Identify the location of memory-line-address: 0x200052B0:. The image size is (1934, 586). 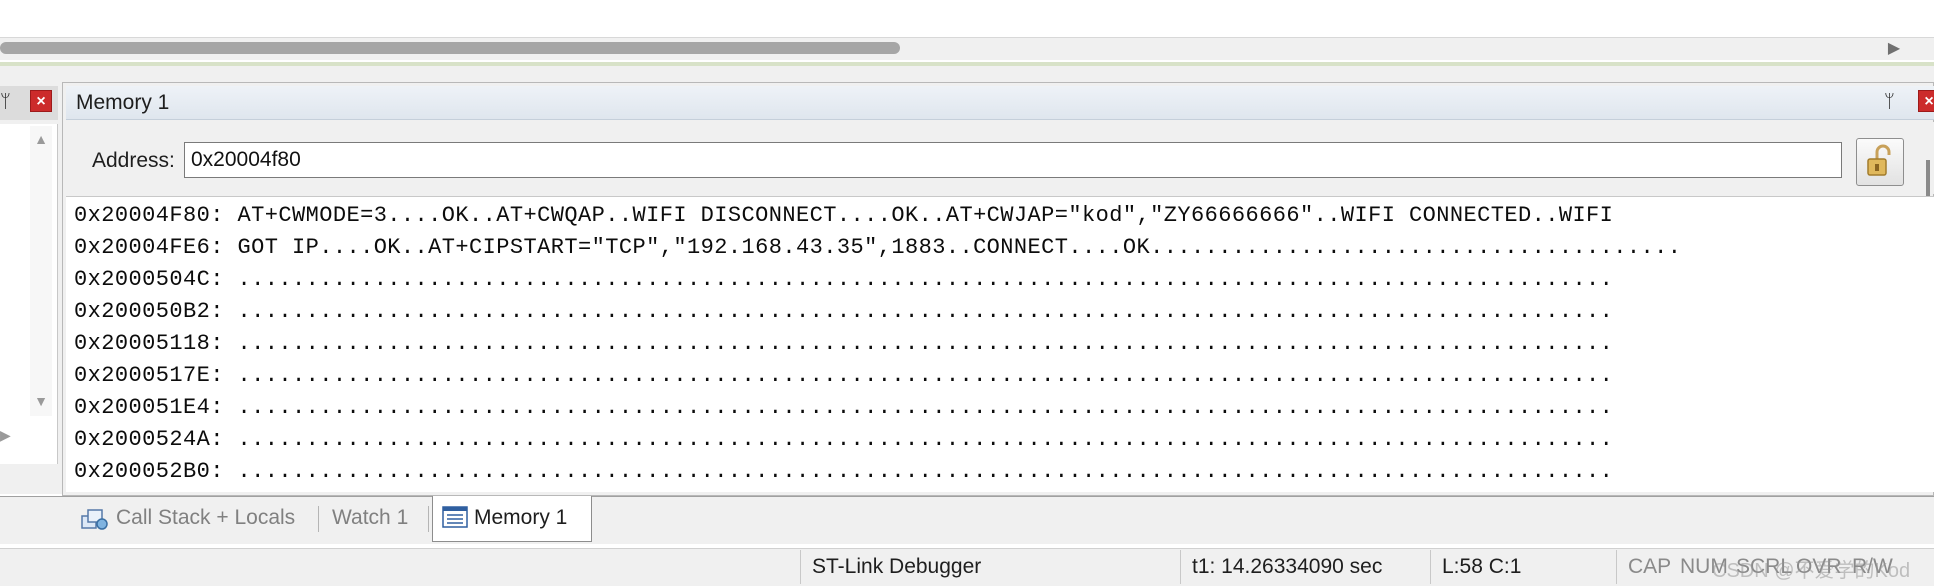
(149, 471).